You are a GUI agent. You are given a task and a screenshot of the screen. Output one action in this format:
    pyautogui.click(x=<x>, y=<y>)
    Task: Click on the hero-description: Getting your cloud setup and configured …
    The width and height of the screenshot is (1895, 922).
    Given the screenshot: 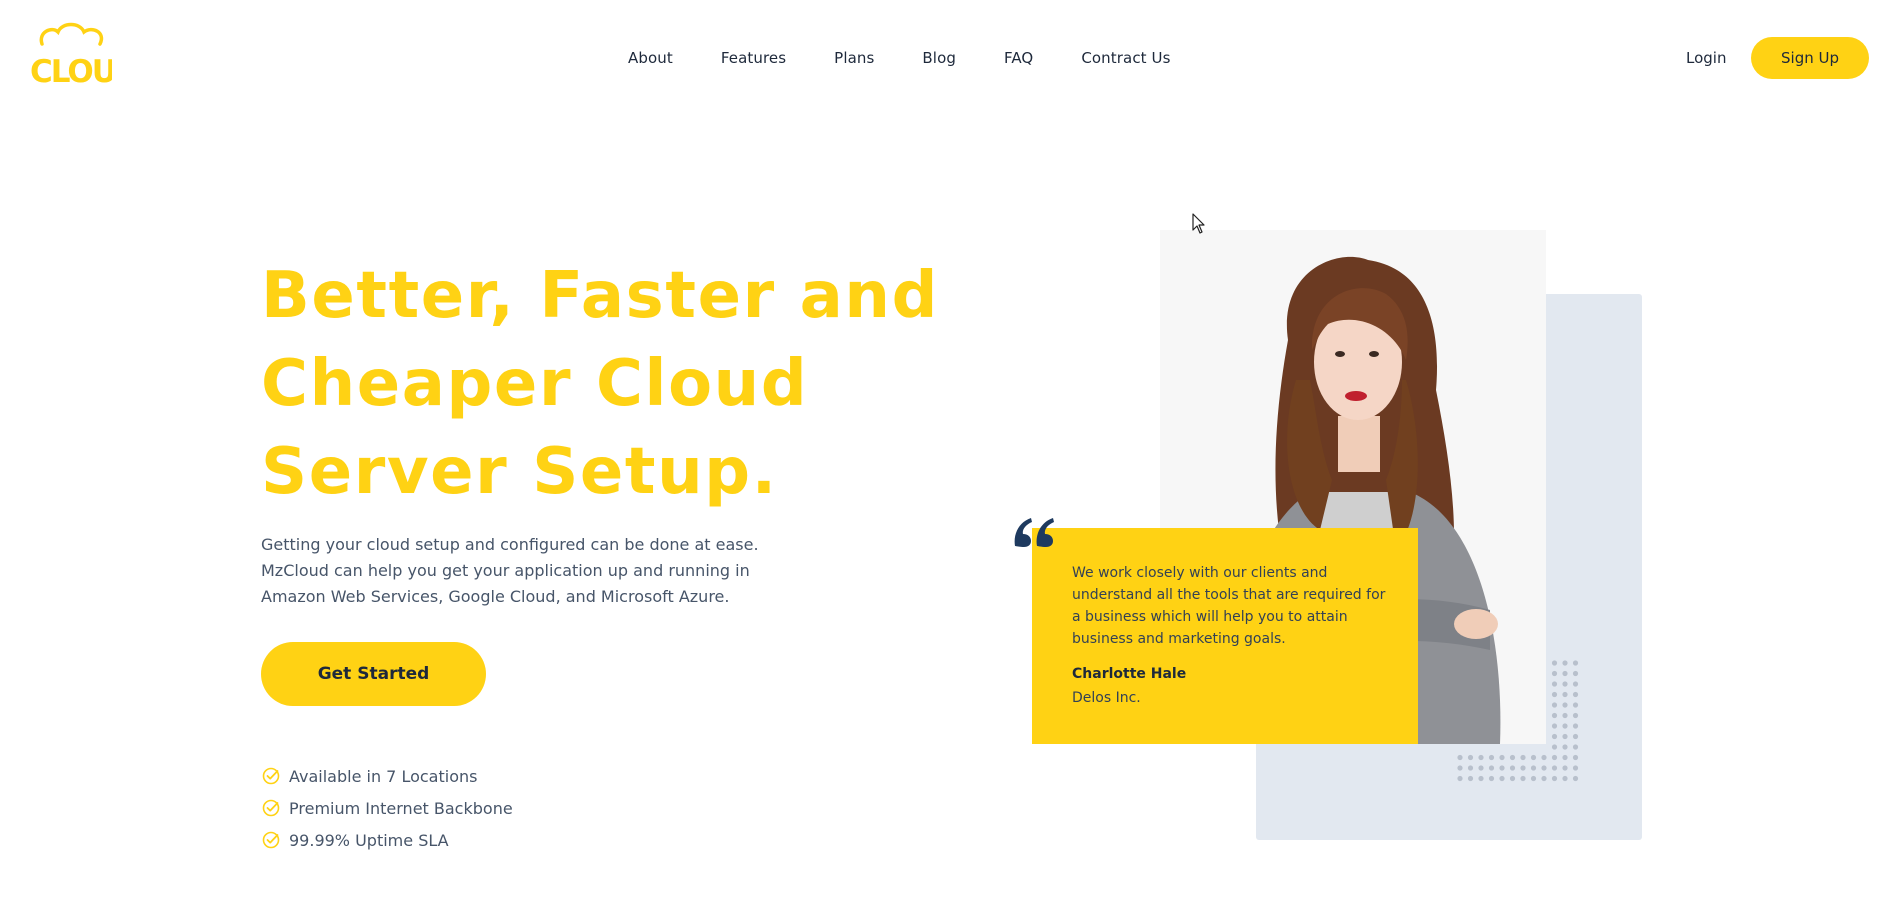 What is the action you would take?
    pyautogui.click(x=511, y=571)
    